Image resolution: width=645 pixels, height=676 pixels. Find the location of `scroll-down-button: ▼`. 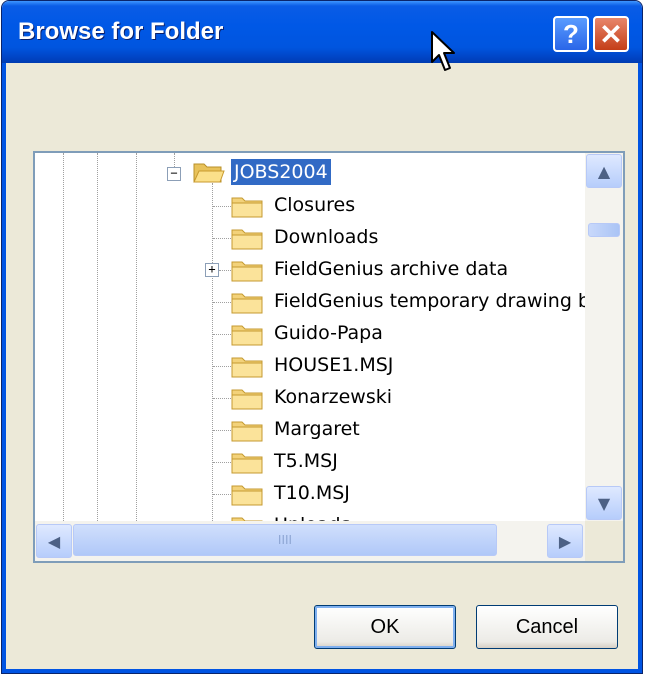

scroll-down-button: ▼ is located at coordinates (604, 503).